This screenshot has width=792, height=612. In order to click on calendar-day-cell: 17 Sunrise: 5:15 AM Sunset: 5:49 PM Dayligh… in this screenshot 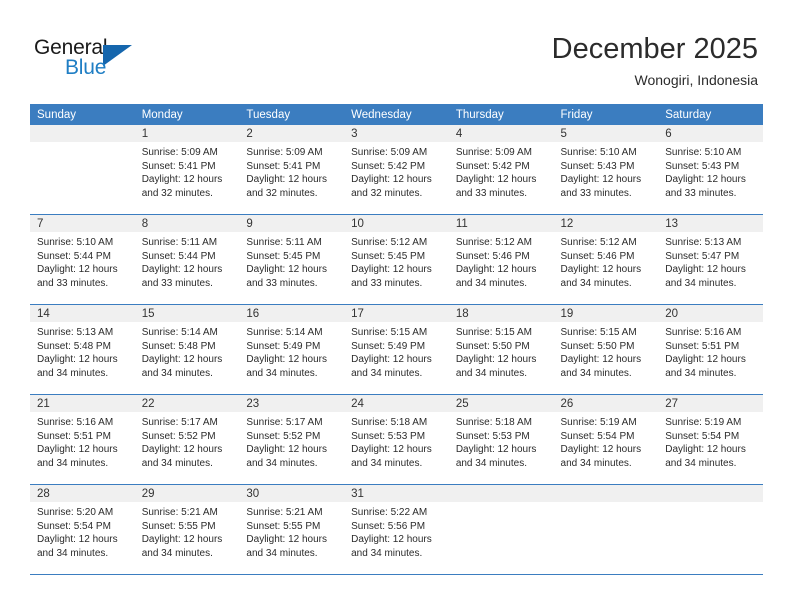, I will do `click(396, 349)`.